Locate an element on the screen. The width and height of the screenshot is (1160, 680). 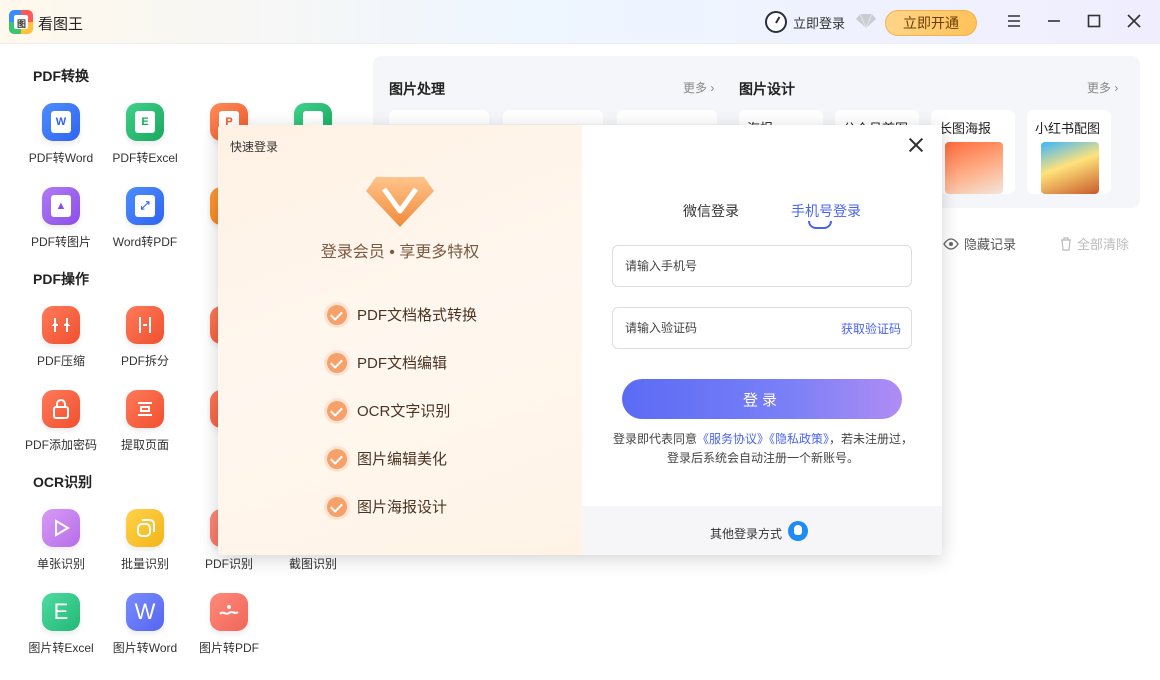
feature-item: PDF文档格式转换 is located at coordinates (402, 314).